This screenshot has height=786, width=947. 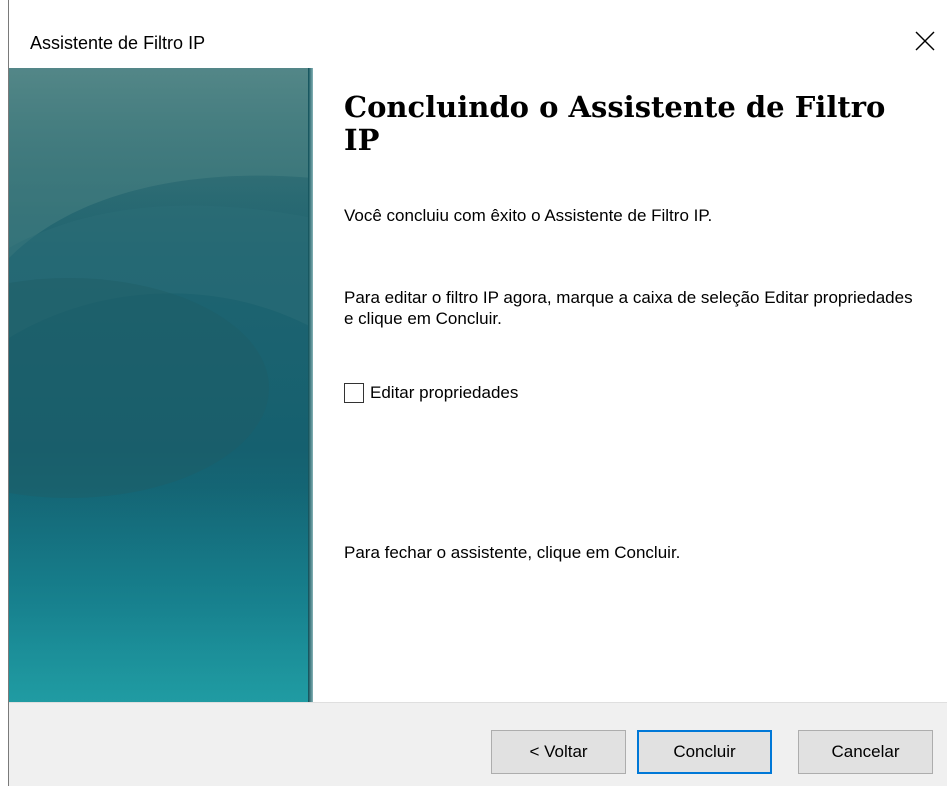 What do you see at coordinates (118, 43) in the screenshot?
I see `window-title: Assistente de Filtro IP` at bounding box center [118, 43].